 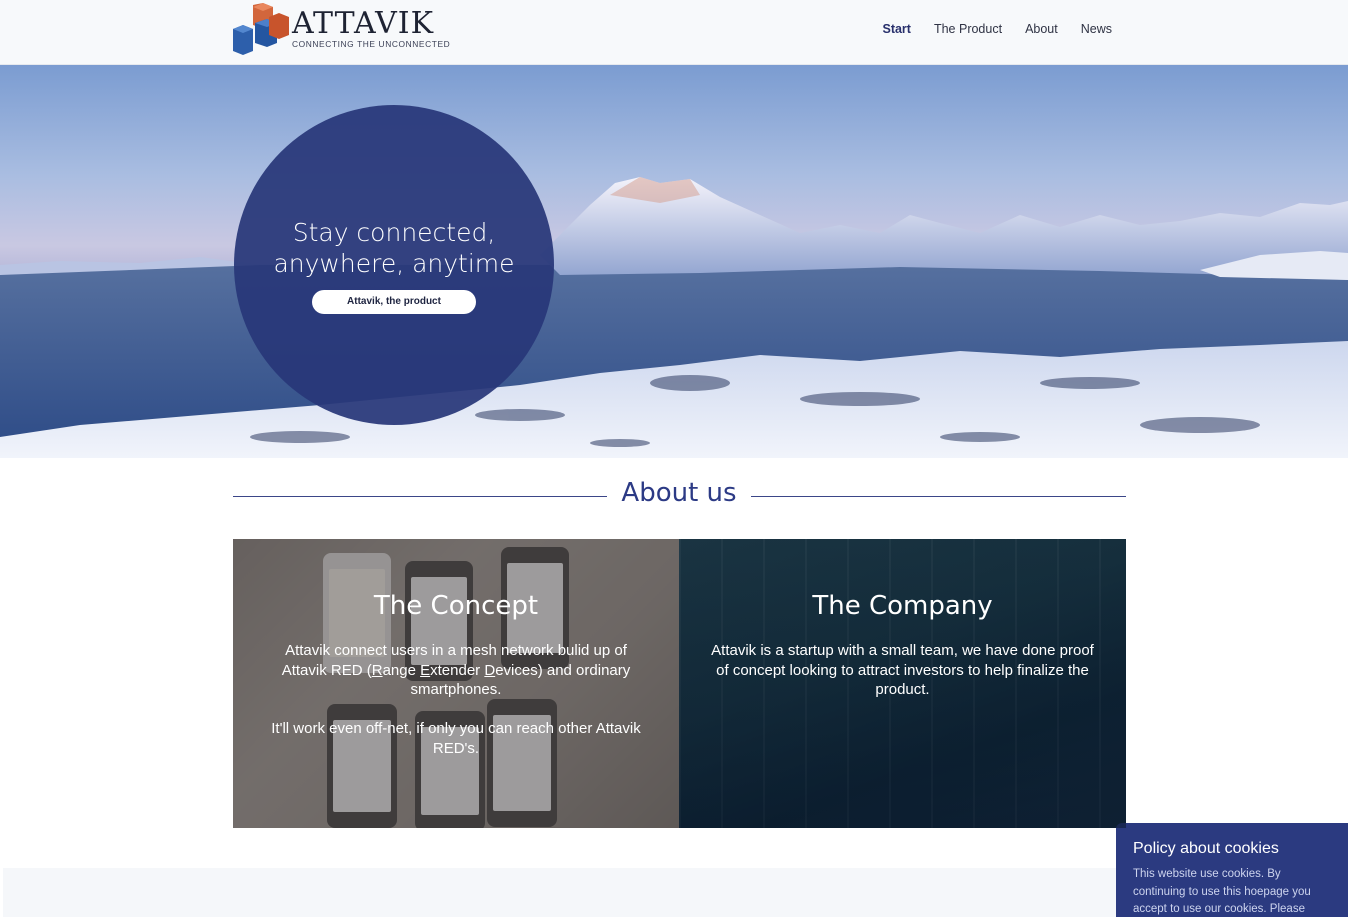 What do you see at coordinates (377, 670) in the screenshot?
I see `concept-text-part: R` at bounding box center [377, 670].